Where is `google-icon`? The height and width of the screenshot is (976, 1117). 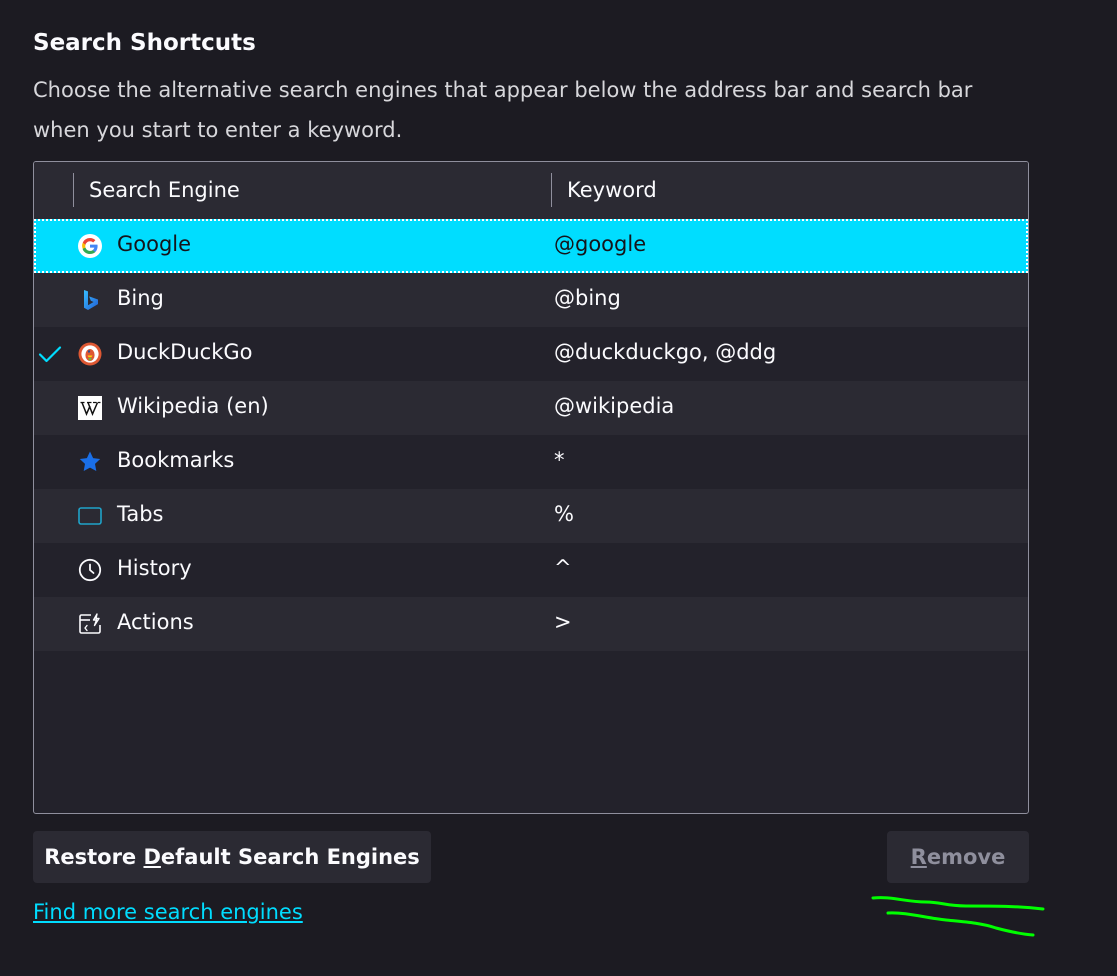 google-icon is located at coordinates (90, 246).